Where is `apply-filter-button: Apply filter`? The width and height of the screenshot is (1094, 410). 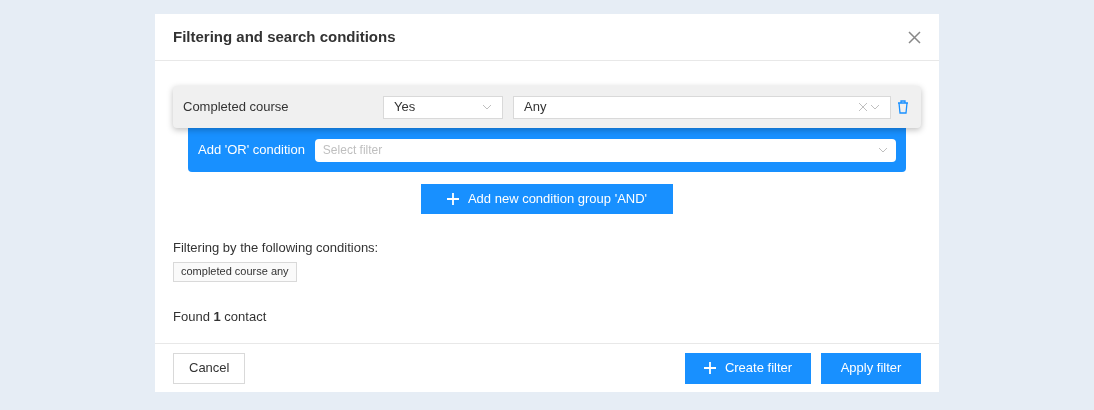 apply-filter-button: Apply filter is located at coordinates (871, 368).